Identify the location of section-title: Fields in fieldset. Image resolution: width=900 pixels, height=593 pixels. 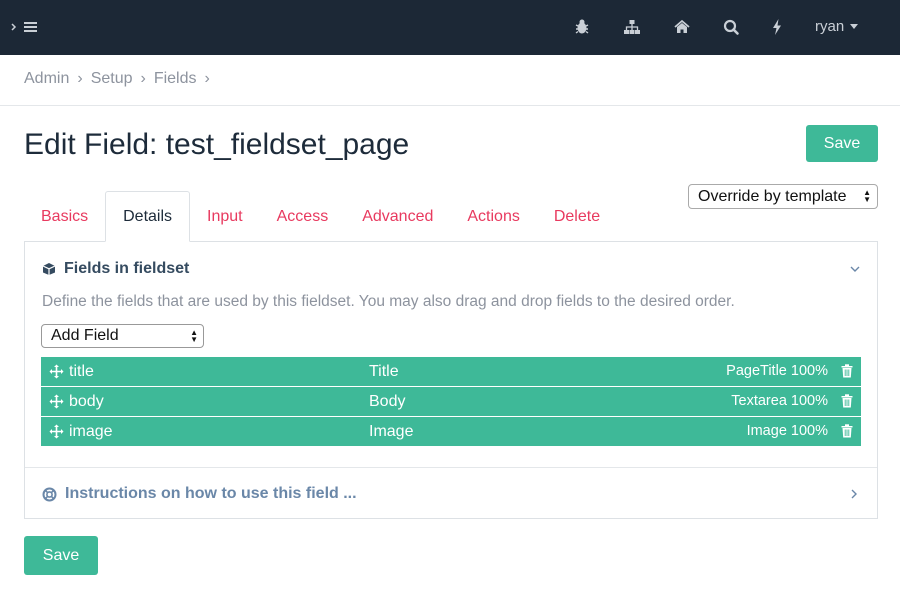
(127, 268).